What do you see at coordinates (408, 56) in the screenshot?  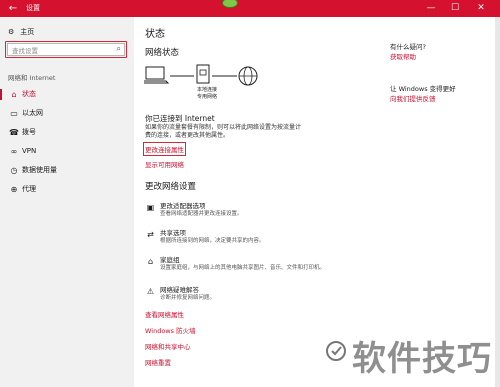 I see `get-help-link: 获取帮助` at bounding box center [408, 56].